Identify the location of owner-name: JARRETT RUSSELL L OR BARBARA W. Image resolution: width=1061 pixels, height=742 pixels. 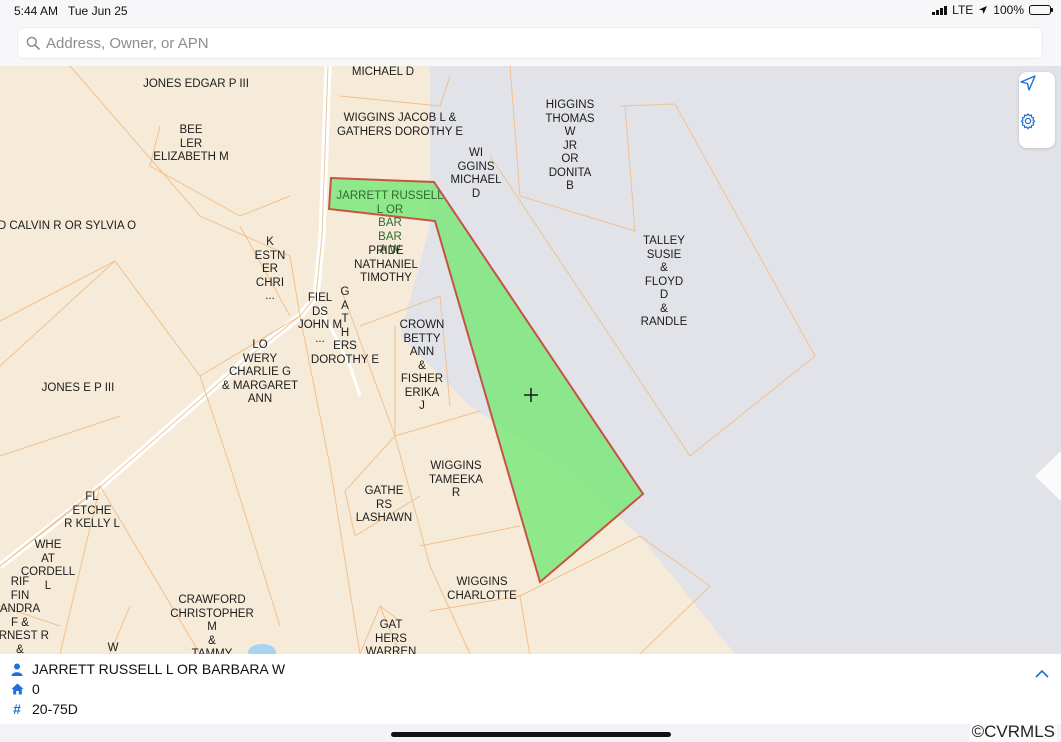
(159, 669).